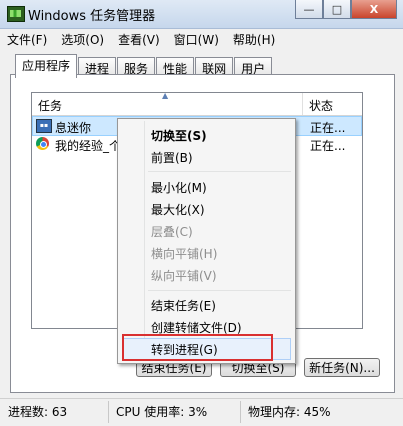  Describe the element at coordinates (44, 126) in the screenshot. I see `task-manager-icon: ▪▪` at that location.